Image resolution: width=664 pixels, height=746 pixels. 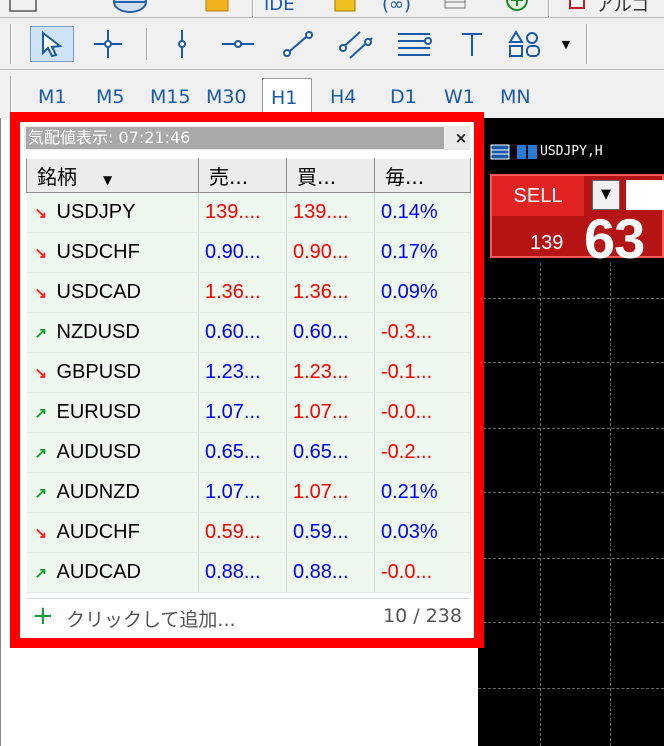 I want to click on new-order-icon, so click(x=517, y=8).